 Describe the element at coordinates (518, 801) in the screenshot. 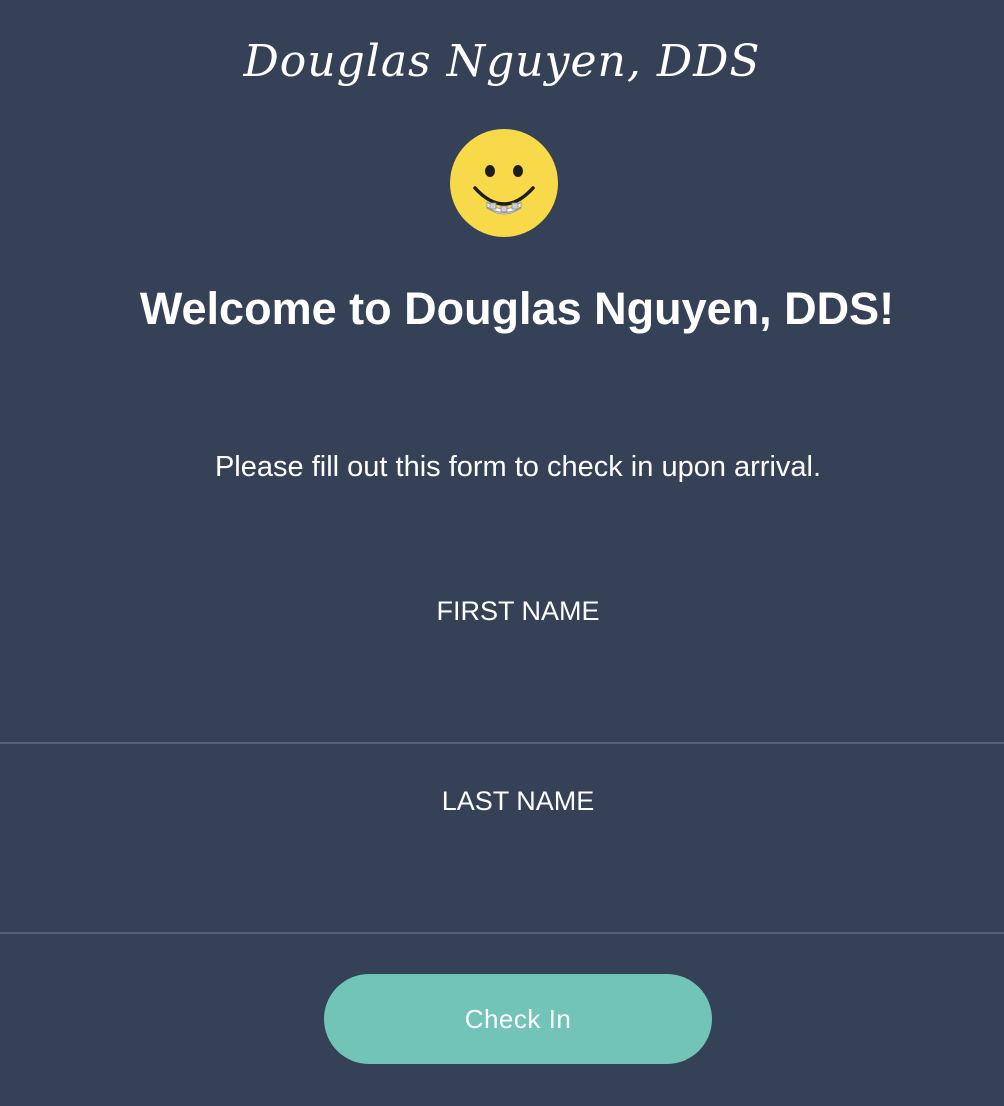

I see `last-name-label: LAST NAME` at that location.